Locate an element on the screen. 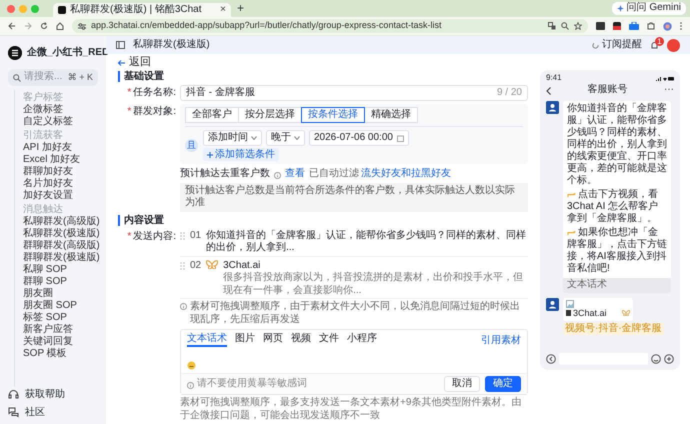 The width and height of the screenshot is (690, 424). editor-tab: 图片 is located at coordinates (245, 339).